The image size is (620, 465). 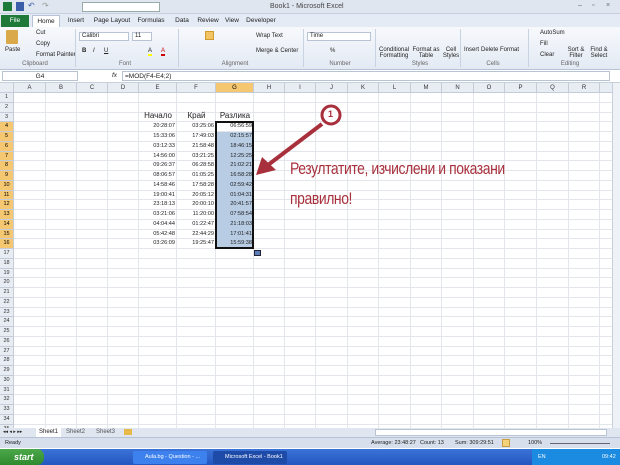 I want to click on row-header-13: 13, so click(x=7, y=215).